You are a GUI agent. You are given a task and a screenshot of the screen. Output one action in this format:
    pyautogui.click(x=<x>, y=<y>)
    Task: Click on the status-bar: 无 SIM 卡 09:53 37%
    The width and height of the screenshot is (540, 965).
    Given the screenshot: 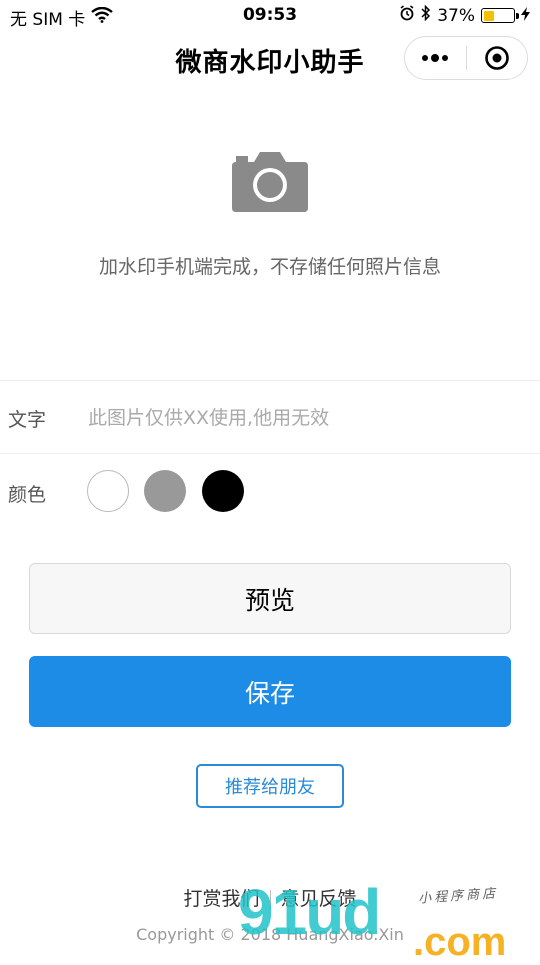 What is the action you would take?
    pyautogui.click(x=270, y=15)
    